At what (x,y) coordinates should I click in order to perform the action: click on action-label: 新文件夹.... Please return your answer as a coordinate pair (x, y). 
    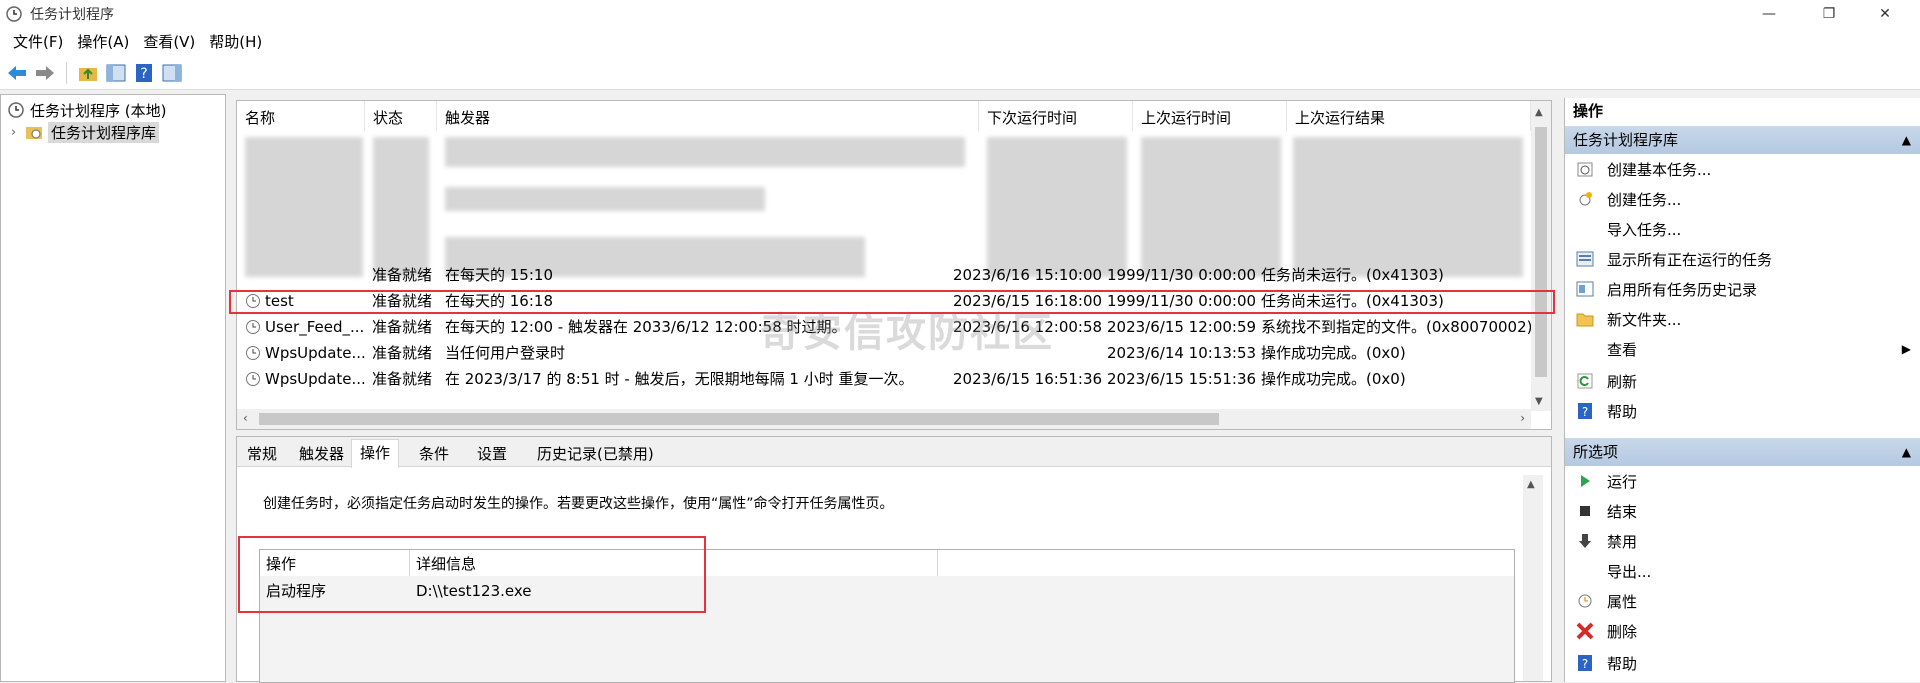
    Looking at the image, I should click on (1644, 319).